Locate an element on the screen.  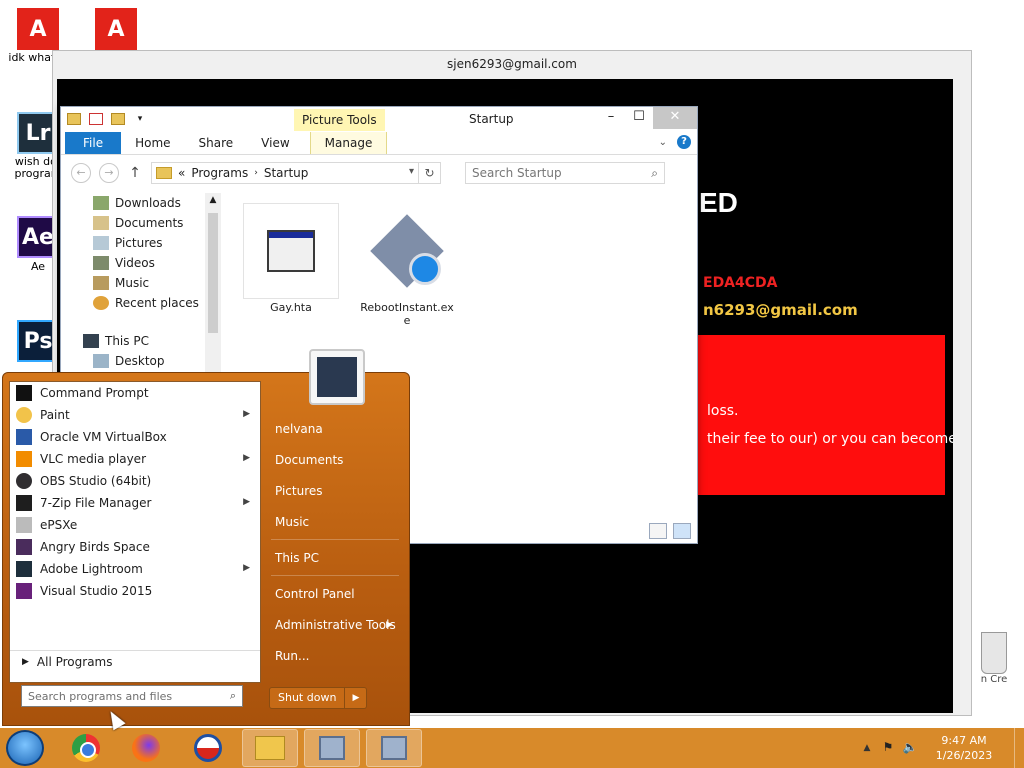
chevron-right-icon: ▶ is located at coordinates (25, 661).